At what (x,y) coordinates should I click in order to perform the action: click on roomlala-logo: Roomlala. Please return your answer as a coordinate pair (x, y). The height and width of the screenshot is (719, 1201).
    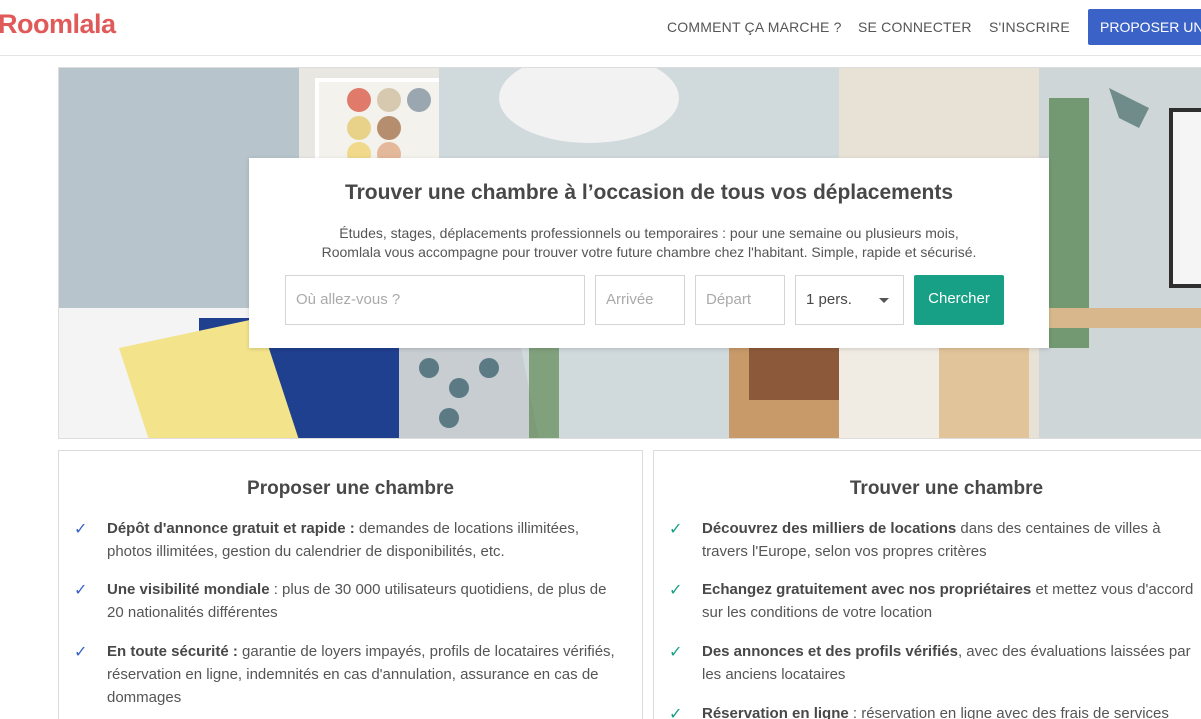
    Looking at the image, I should click on (58, 24).